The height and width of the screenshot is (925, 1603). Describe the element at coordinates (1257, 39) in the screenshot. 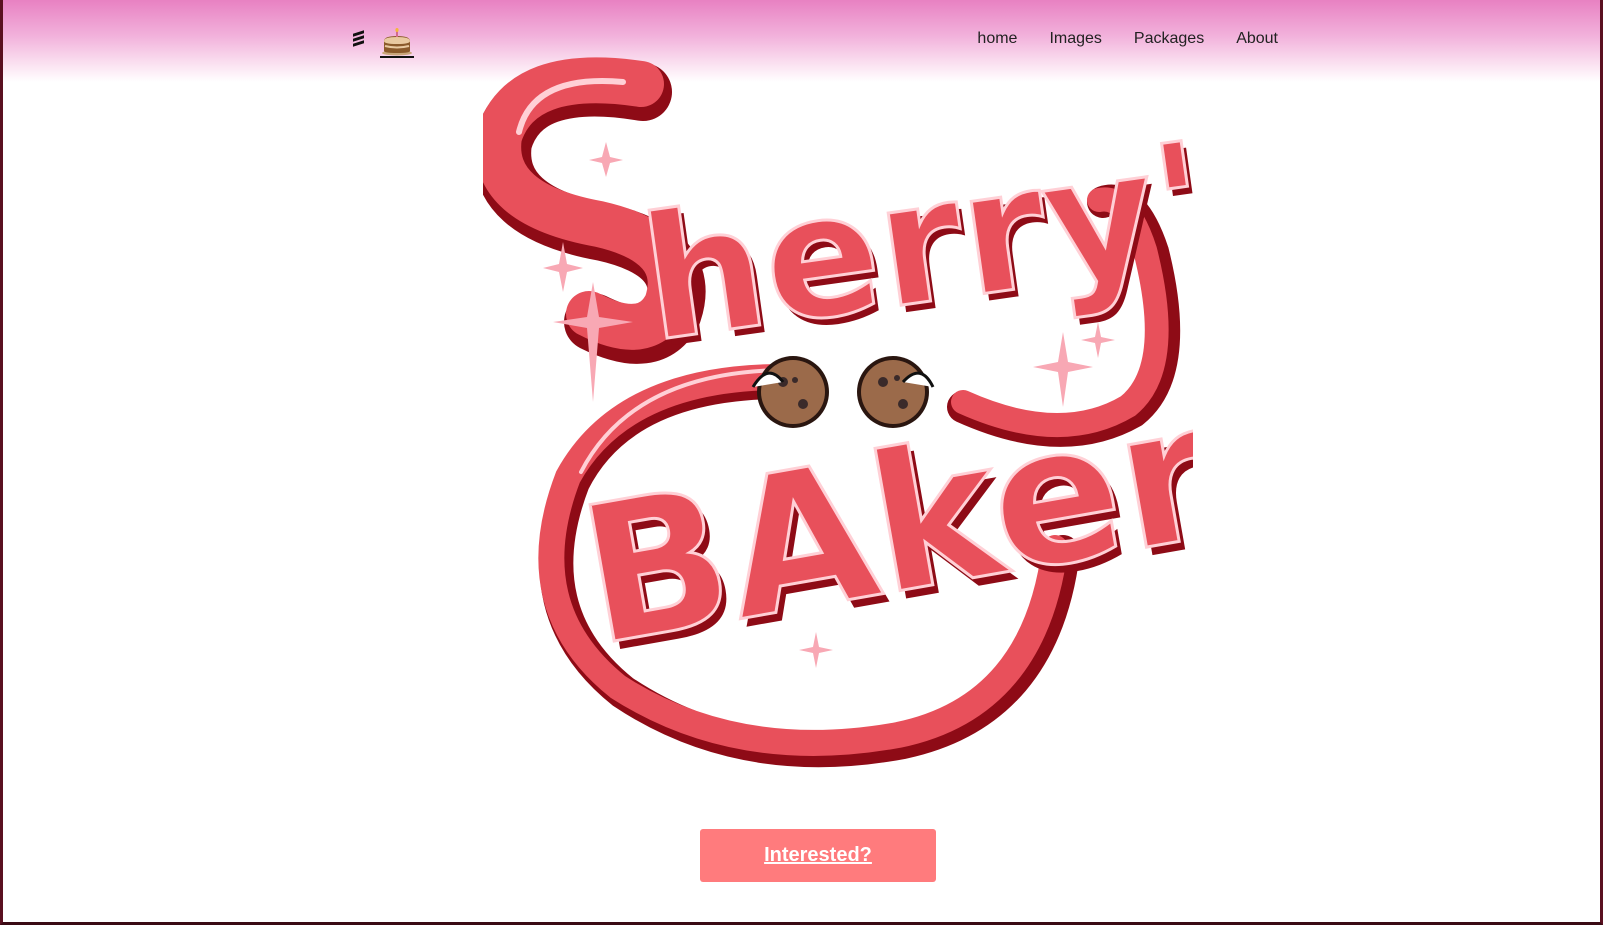

I see `nav-link-about: About` at that location.